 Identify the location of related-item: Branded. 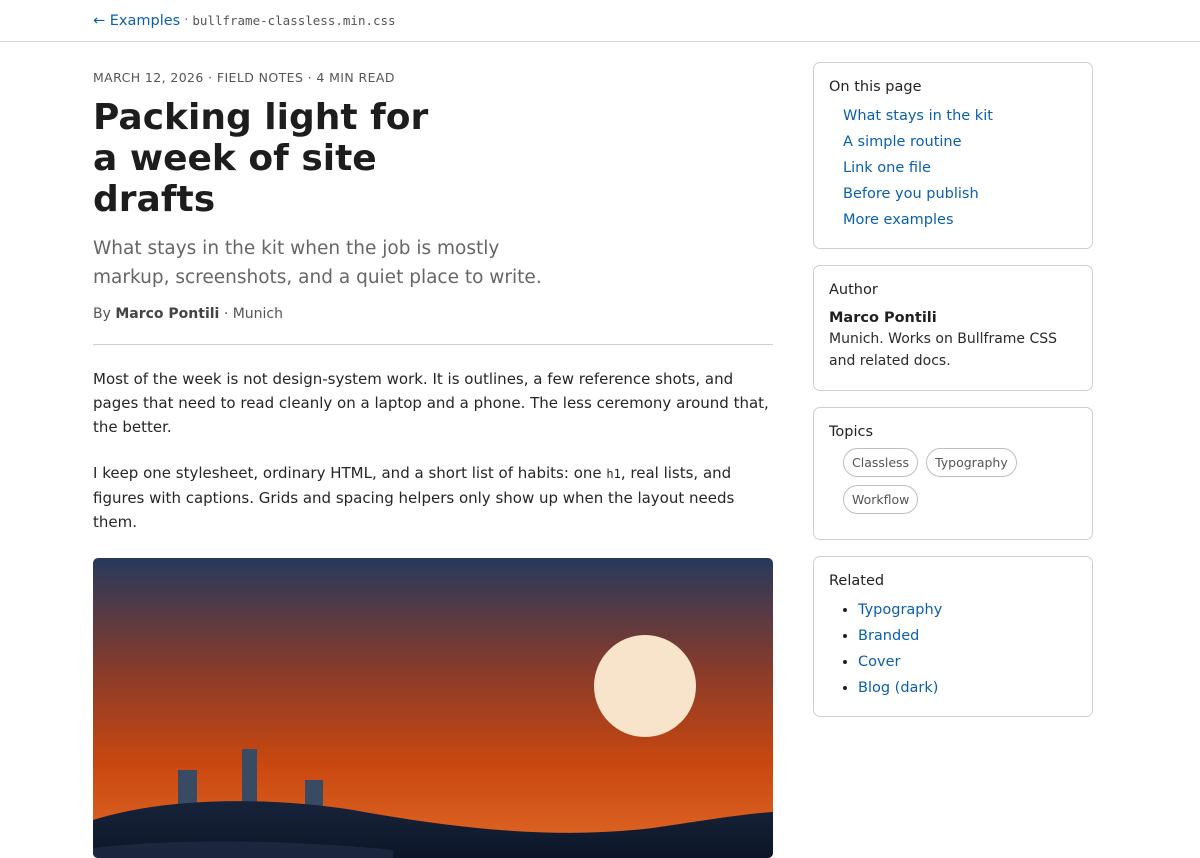
(967, 636).